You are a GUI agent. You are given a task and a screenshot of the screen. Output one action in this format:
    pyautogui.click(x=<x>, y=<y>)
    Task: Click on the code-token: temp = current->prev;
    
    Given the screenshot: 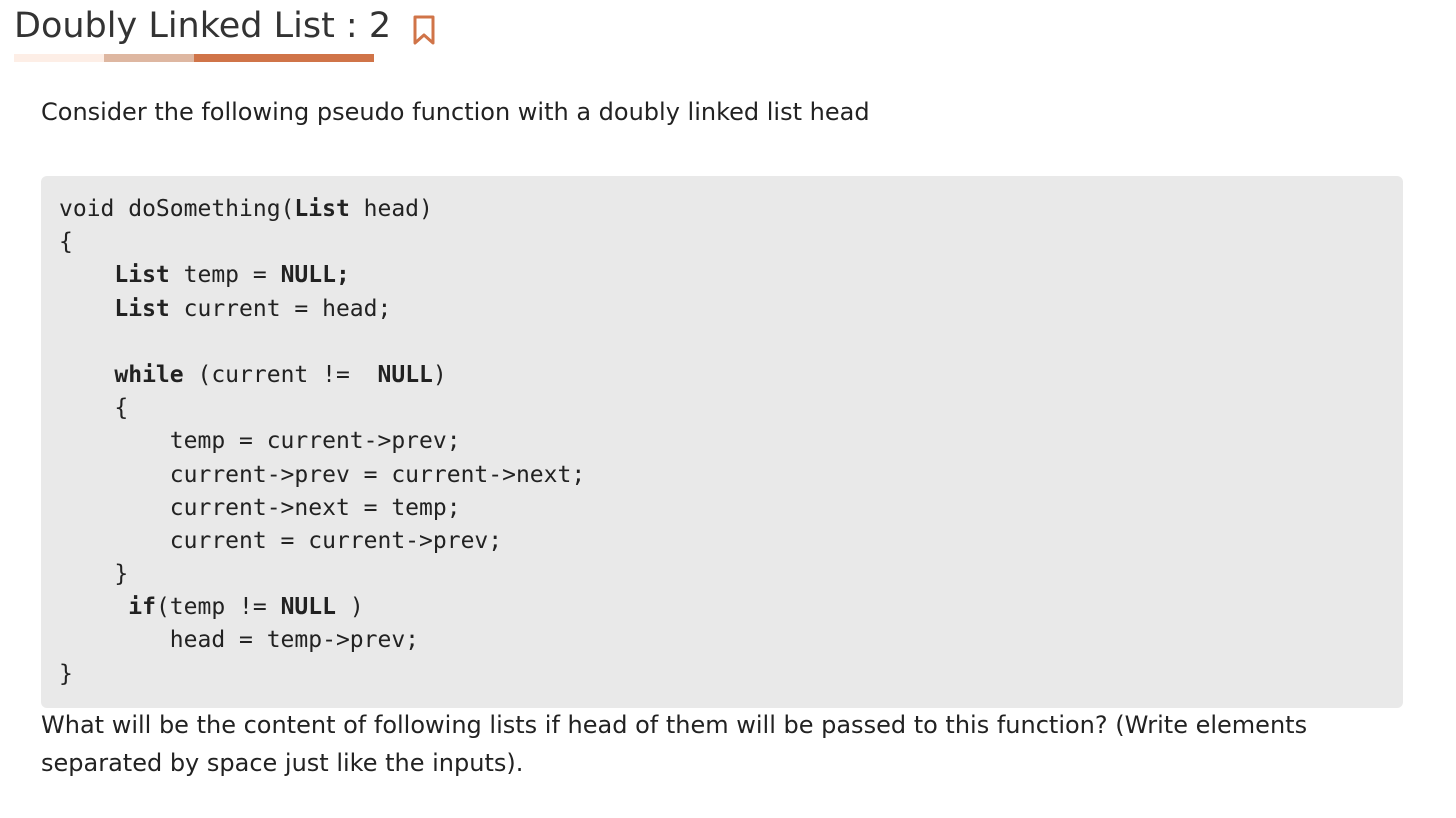 What is the action you would take?
    pyautogui.click(x=260, y=441)
    